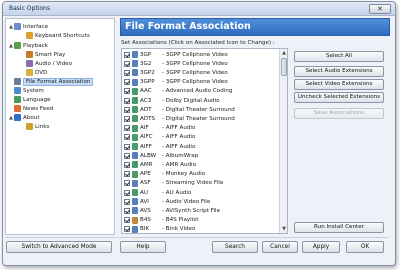 The width and height of the screenshot is (400, 270). Describe the element at coordinates (201, 128) in the screenshot. I see `list-item: AIF - AIFF Audio` at that location.